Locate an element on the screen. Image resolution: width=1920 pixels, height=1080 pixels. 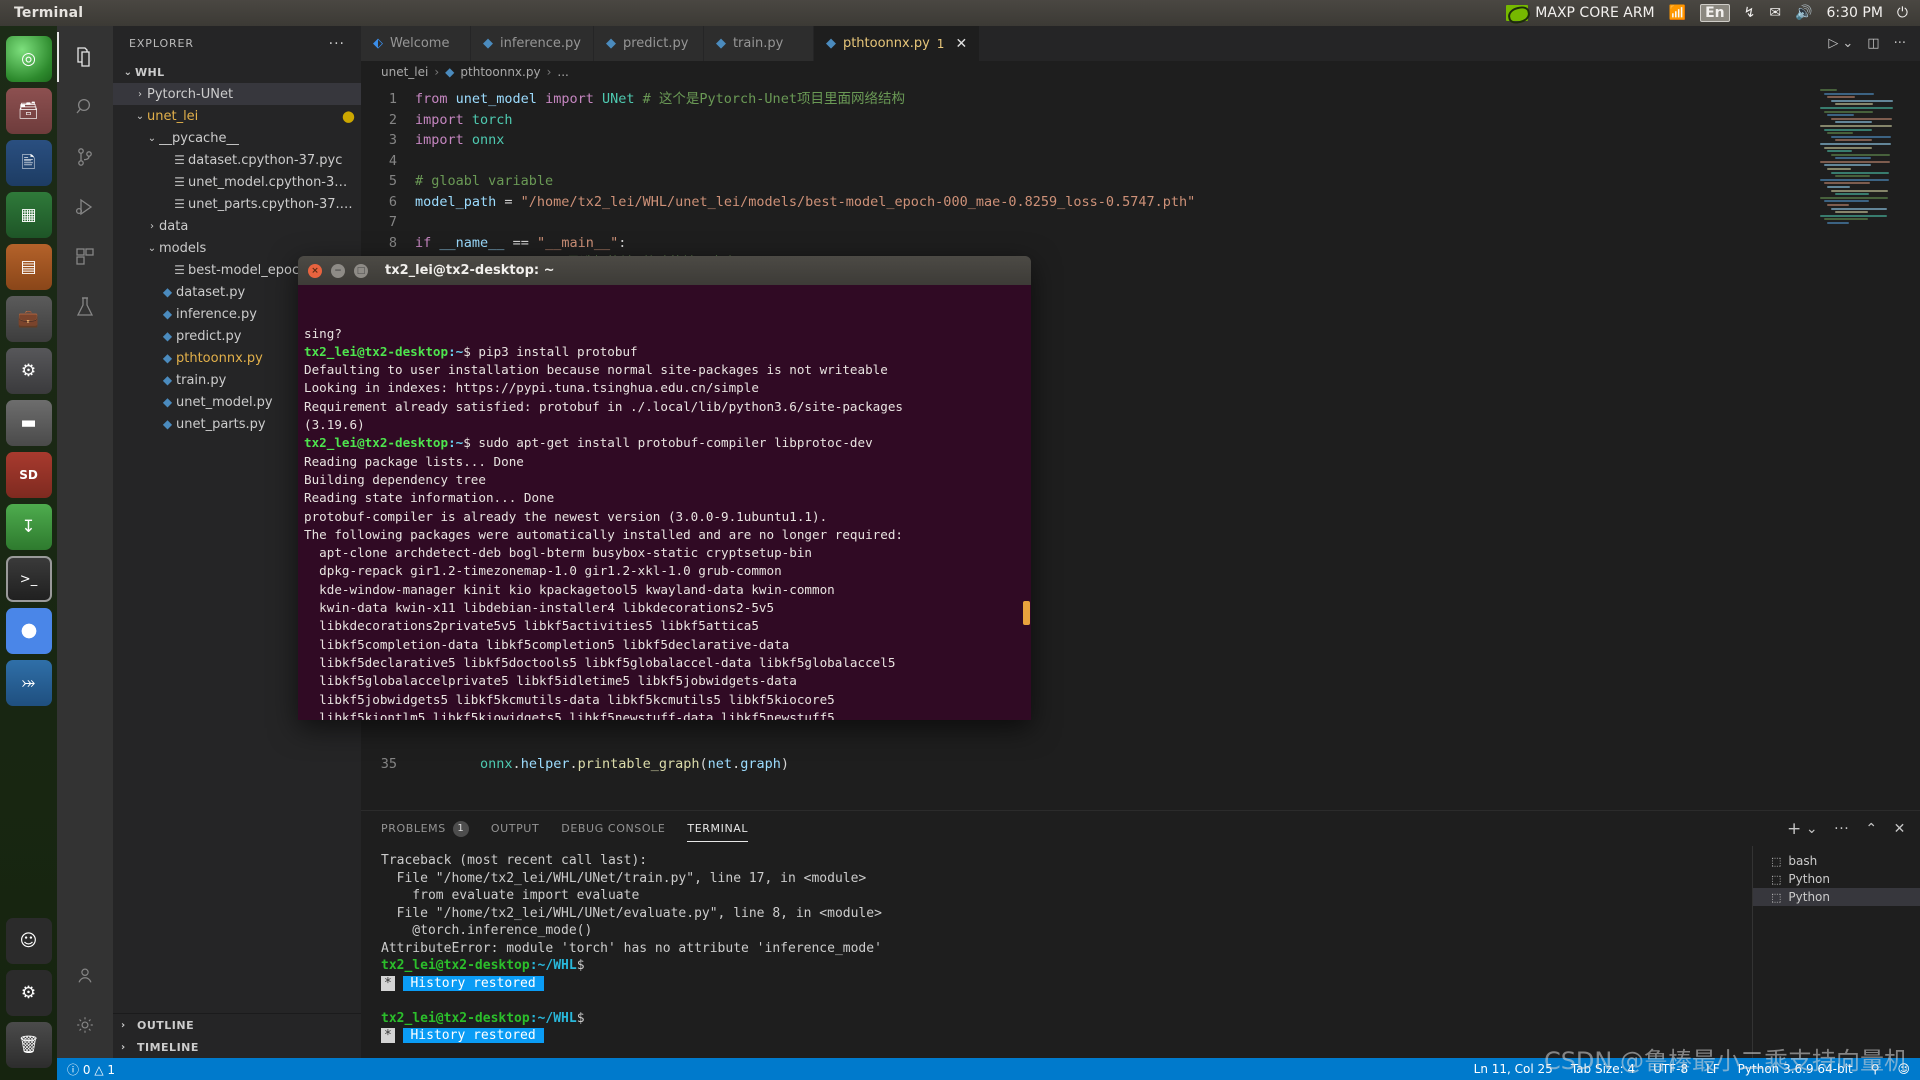
ubuntu-software-icon: 💼 is located at coordinates (28, 319).